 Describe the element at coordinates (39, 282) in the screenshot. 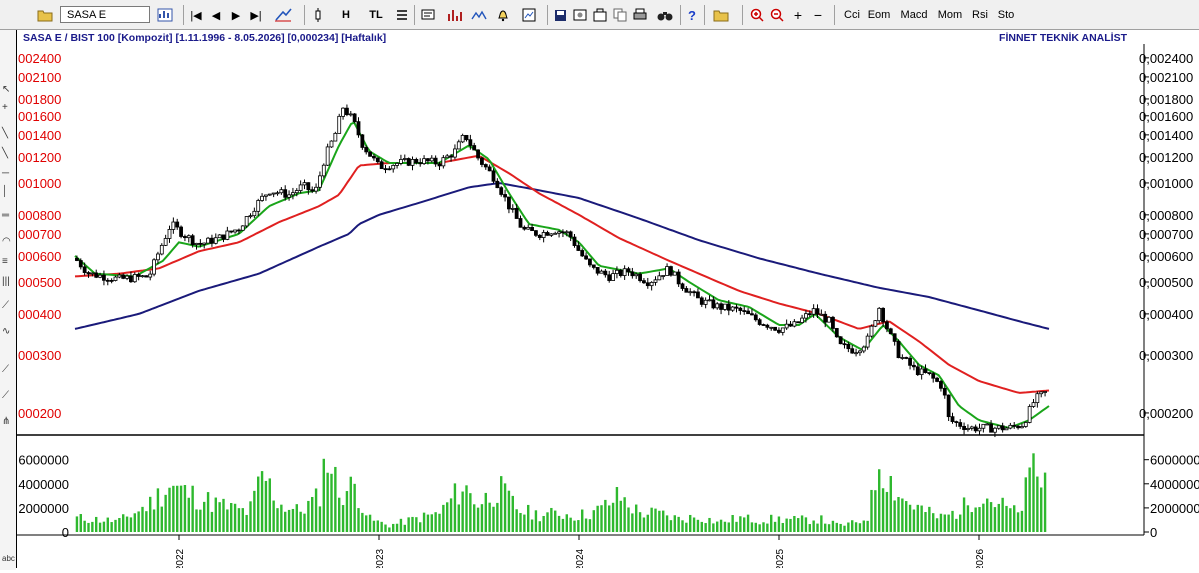

I see `price-tick-label-left: 000500` at that location.